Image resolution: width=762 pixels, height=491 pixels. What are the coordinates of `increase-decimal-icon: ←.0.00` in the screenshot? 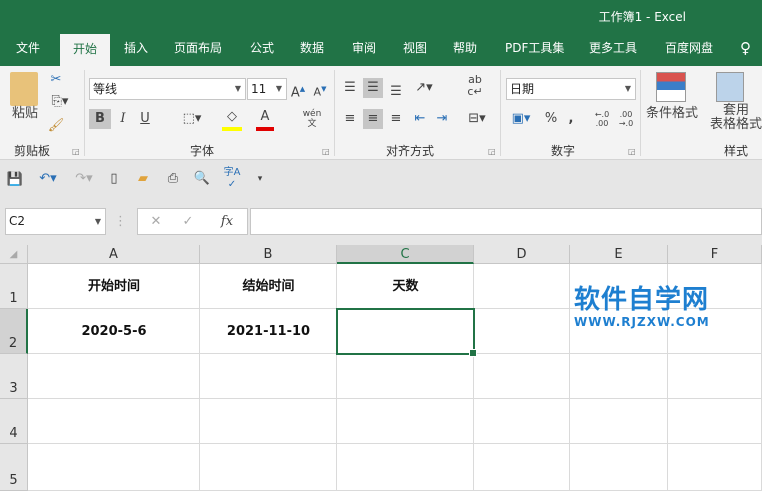 It's located at (602, 119).